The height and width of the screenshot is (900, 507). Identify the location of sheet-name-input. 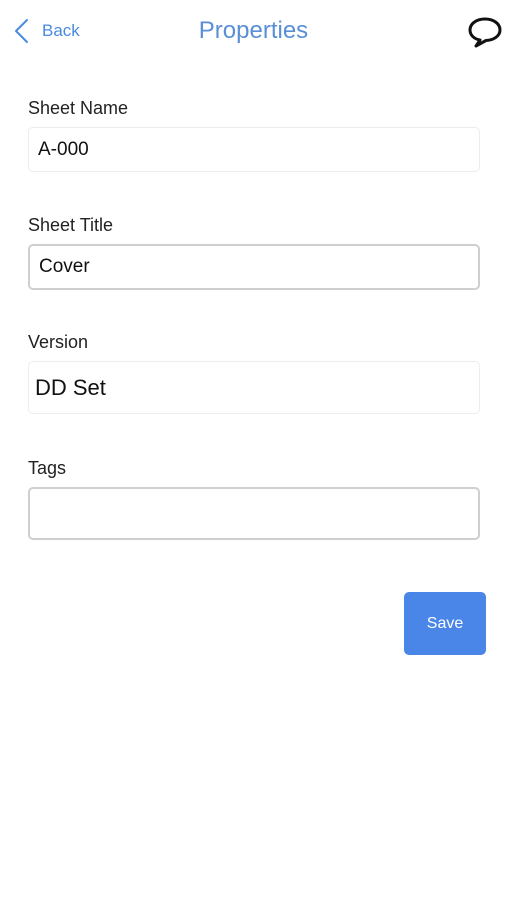
(254, 149).